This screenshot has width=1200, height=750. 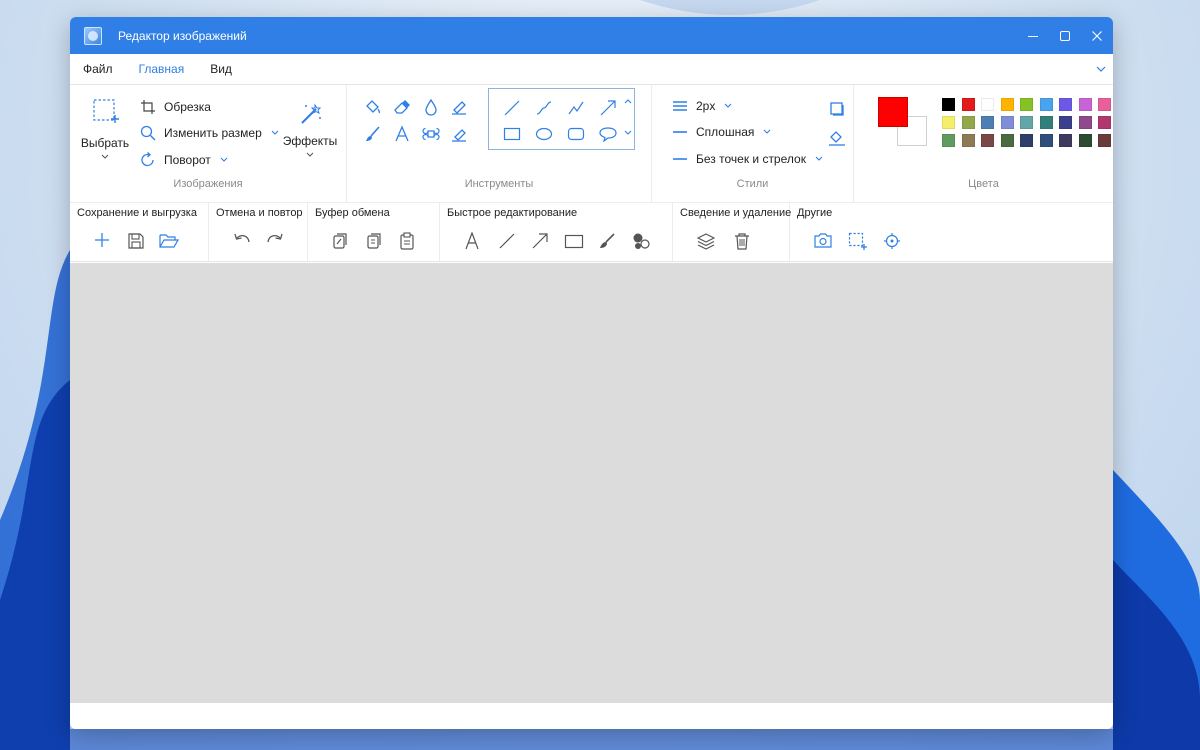 I want to click on ribbon-collapse-icon, so click(x=1101, y=69).